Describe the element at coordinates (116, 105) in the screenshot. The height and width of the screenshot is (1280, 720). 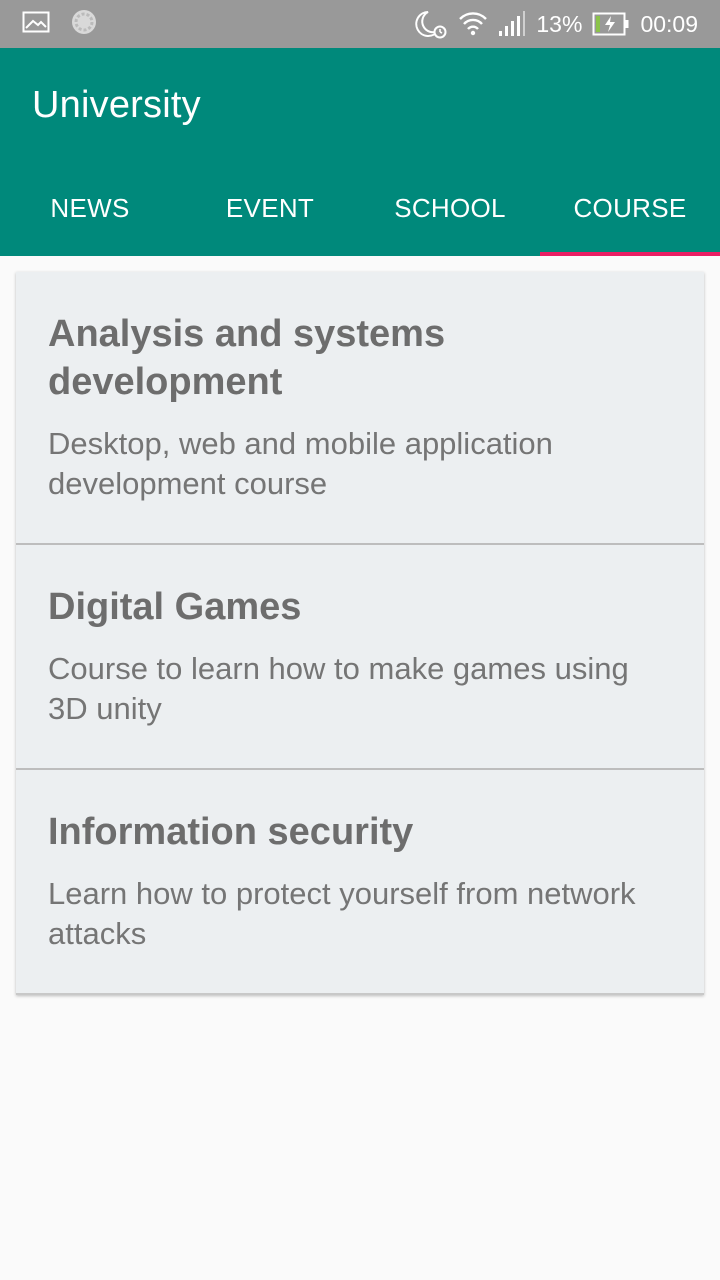
I see `app-title: University` at that location.